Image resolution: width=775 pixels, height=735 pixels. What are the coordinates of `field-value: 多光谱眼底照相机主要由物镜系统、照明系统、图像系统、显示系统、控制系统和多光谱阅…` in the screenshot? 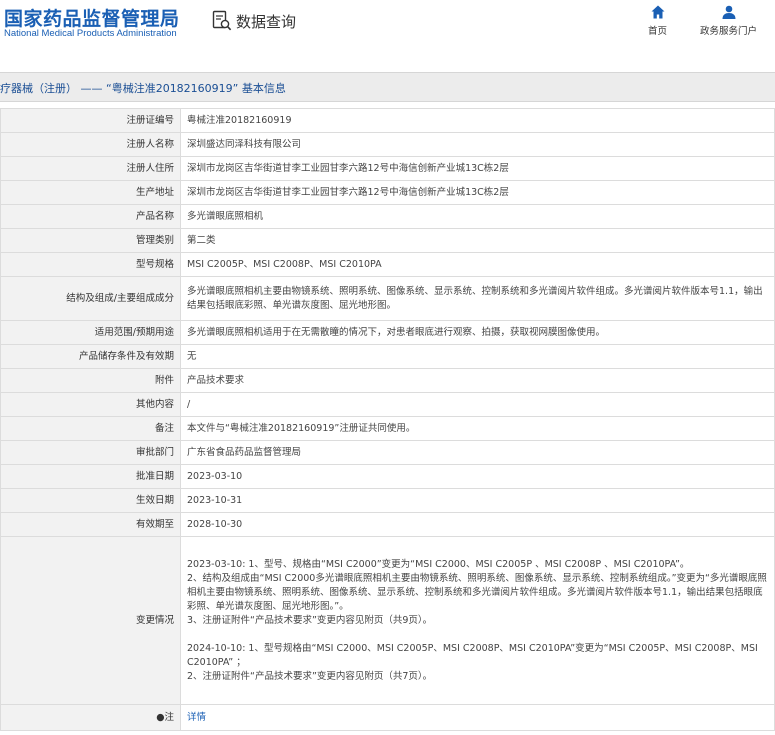 It's located at (477, 298).